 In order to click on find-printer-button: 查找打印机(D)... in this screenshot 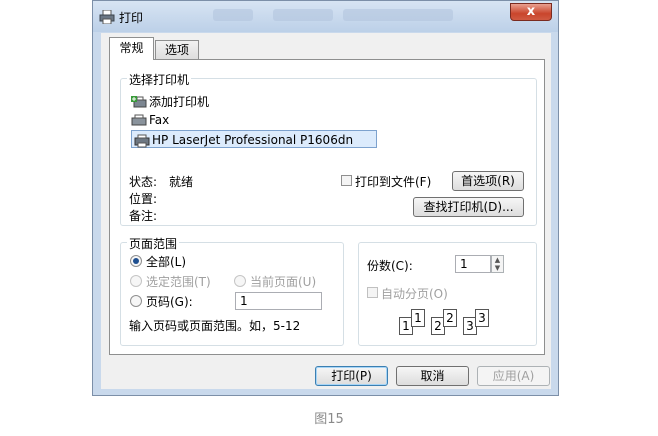, I will do `click(468, 207)`.